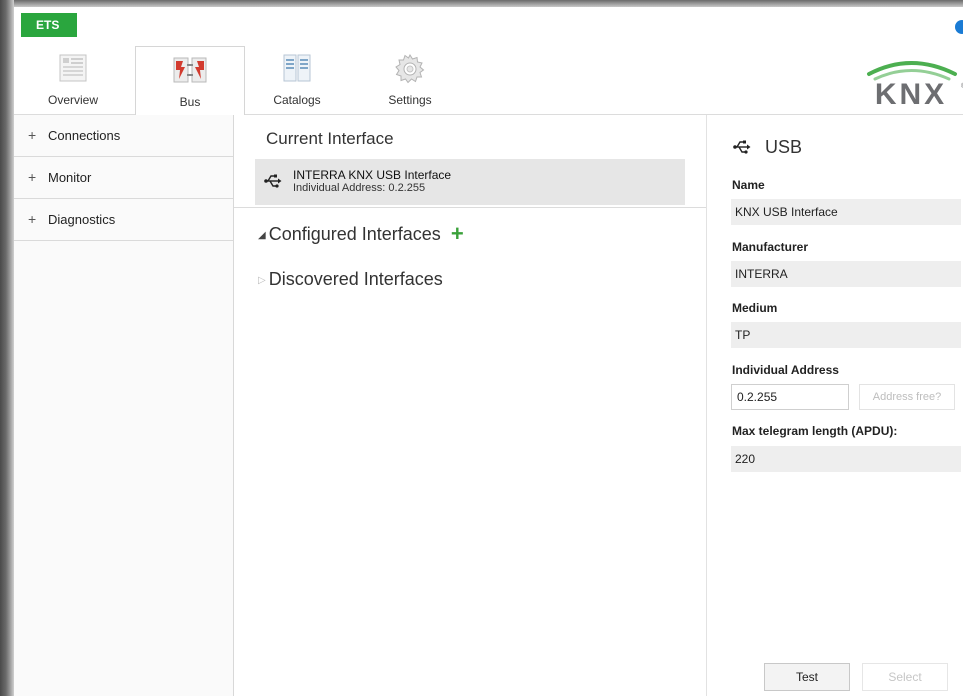 The image size is (963, 696). What do you see at coordinates (846, 335) in the screenshot?
I see `medium-value: TP` at bounding box center [846, 335].